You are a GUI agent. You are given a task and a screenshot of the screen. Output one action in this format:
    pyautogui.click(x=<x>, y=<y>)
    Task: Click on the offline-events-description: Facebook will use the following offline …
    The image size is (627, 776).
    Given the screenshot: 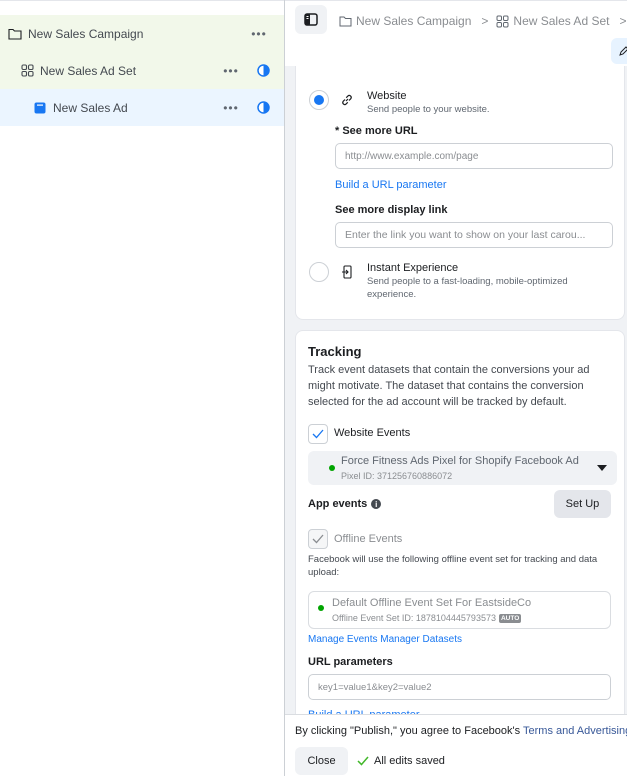 What is the action you would take?
    pyautogui.click(x=453, y=566)
    